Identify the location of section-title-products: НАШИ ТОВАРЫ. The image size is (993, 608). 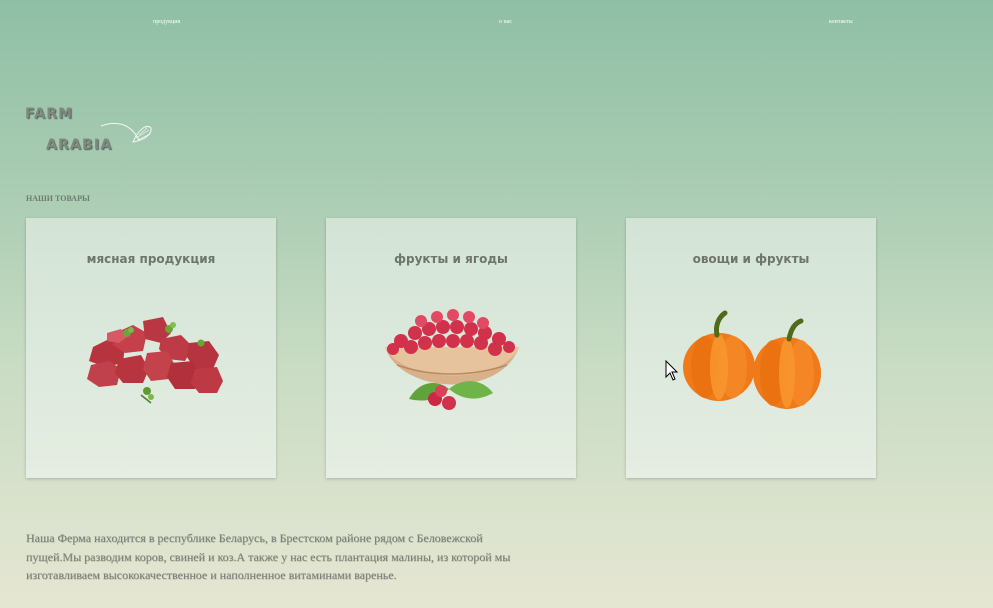
(58, 198).